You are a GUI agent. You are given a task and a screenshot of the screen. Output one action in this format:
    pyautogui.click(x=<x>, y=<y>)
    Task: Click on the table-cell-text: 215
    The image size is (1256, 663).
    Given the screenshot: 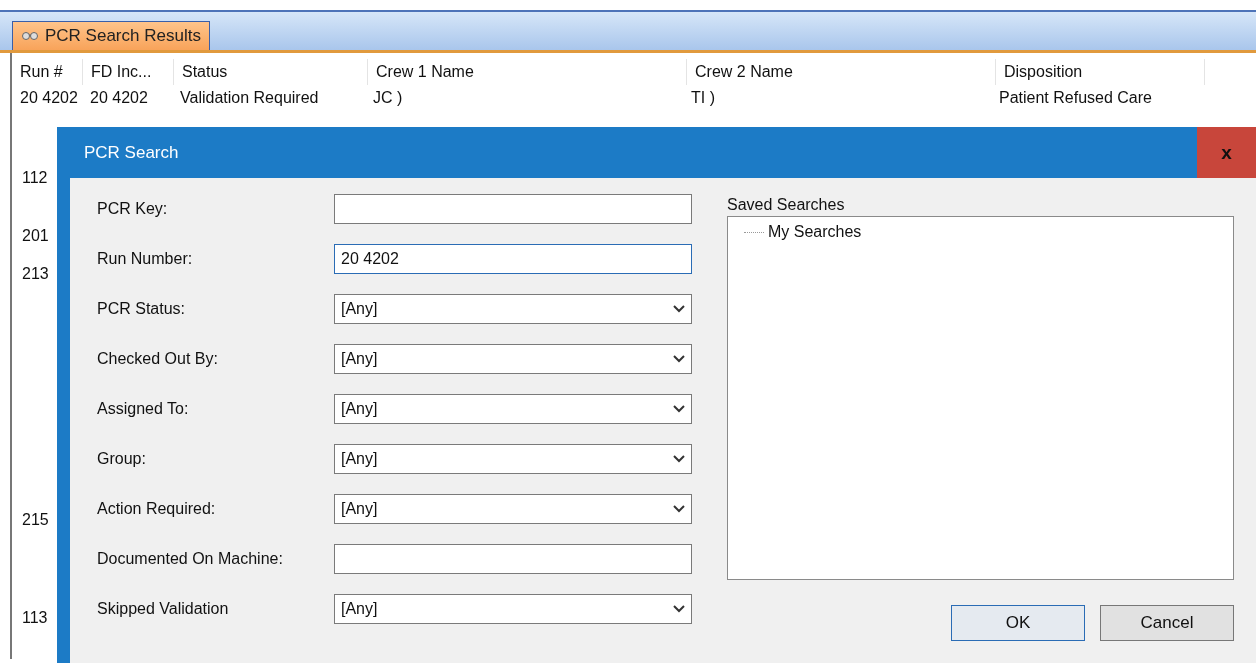 What is the action you would take?
    pyautogui.click(x=35, y=520)
    